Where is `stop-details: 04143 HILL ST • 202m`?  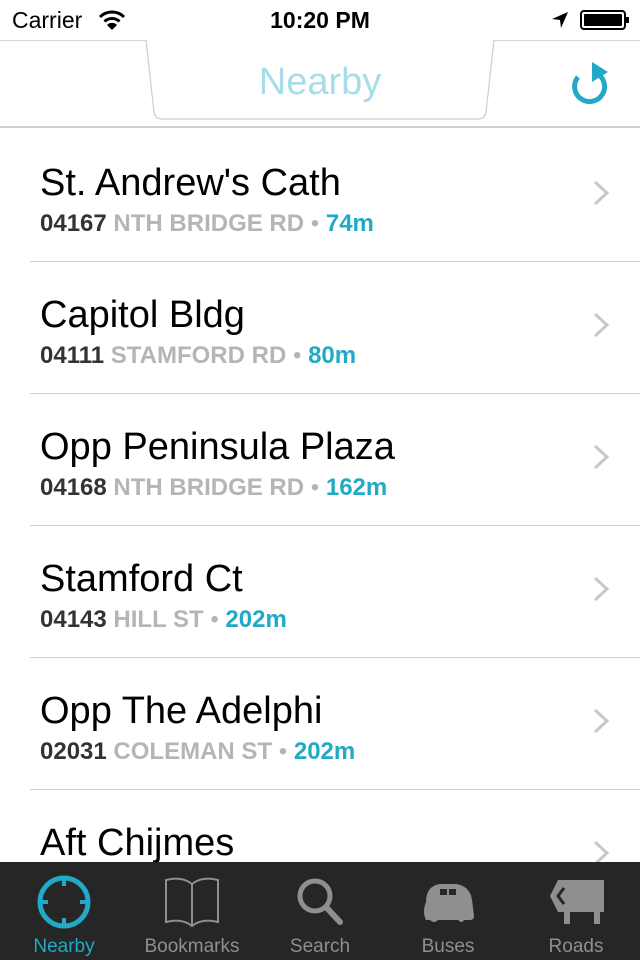
stop-details: 04143 HILL ST • 202m is located at coordinates (163, 620).